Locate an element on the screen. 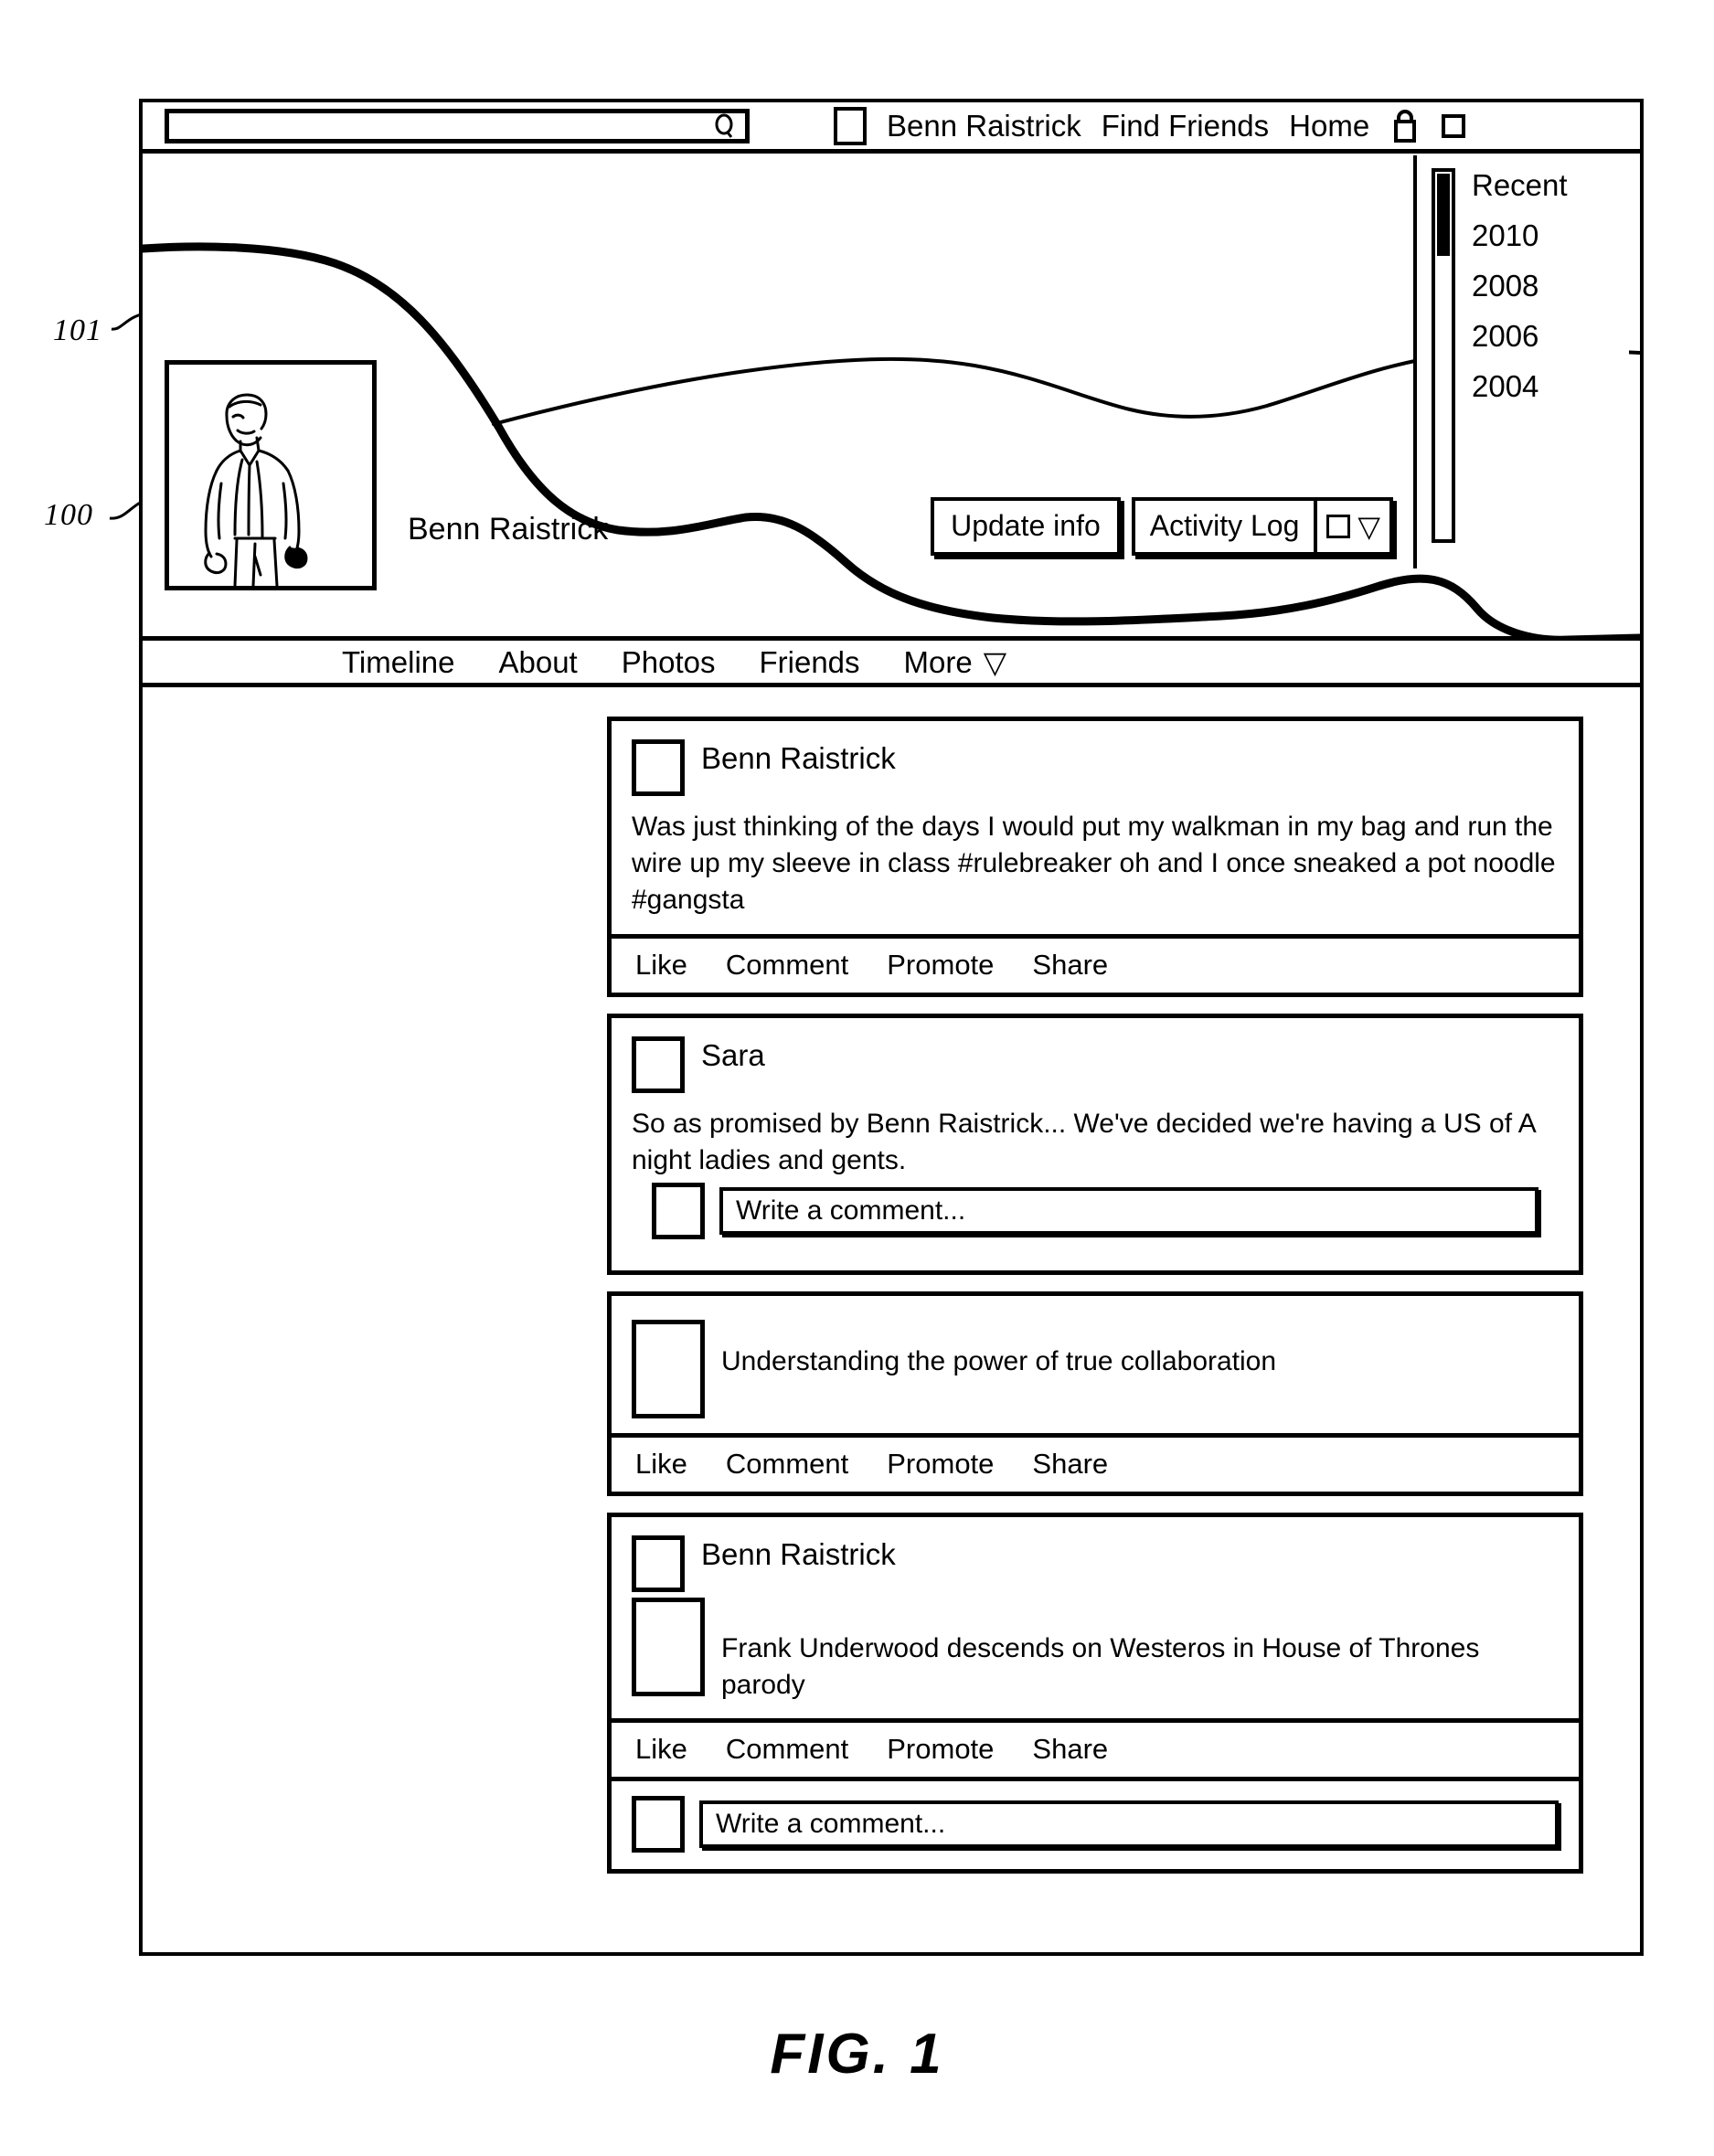 This screenshot has height=2156, width=1714. profile-action-buttons: Update info Activity Log ▽ is located at coordinates (1162, 526).